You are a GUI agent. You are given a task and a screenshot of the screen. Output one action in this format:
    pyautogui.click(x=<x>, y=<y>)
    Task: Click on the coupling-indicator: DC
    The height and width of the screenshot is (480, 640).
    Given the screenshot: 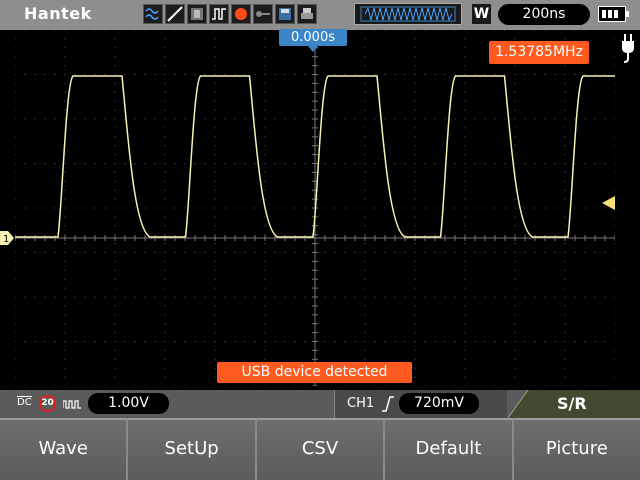 What is the action you would take?
    pyautogui.click(x=24, y=402)
    